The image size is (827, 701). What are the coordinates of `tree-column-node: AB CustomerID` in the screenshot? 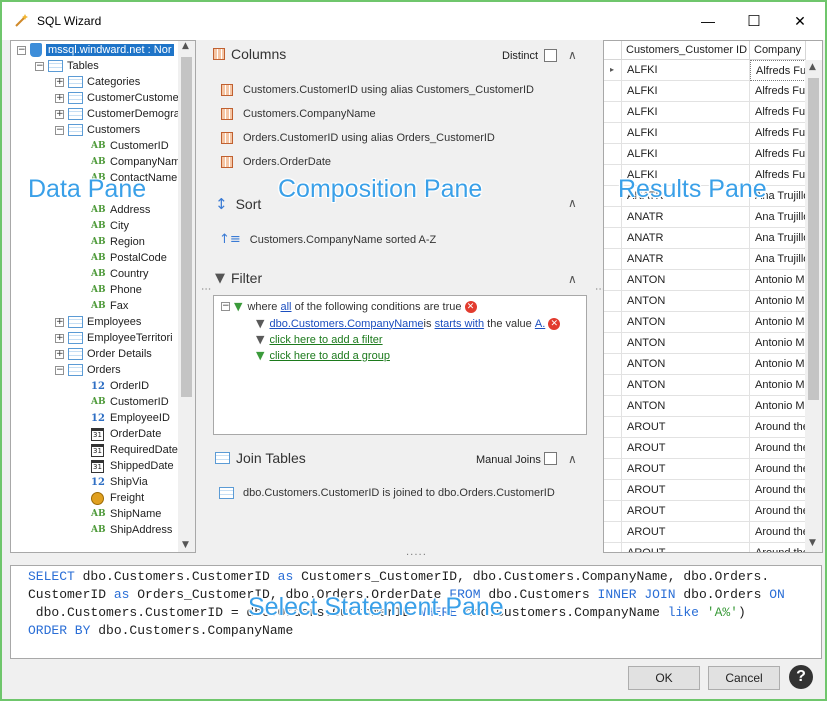 It's located at (130, 402).